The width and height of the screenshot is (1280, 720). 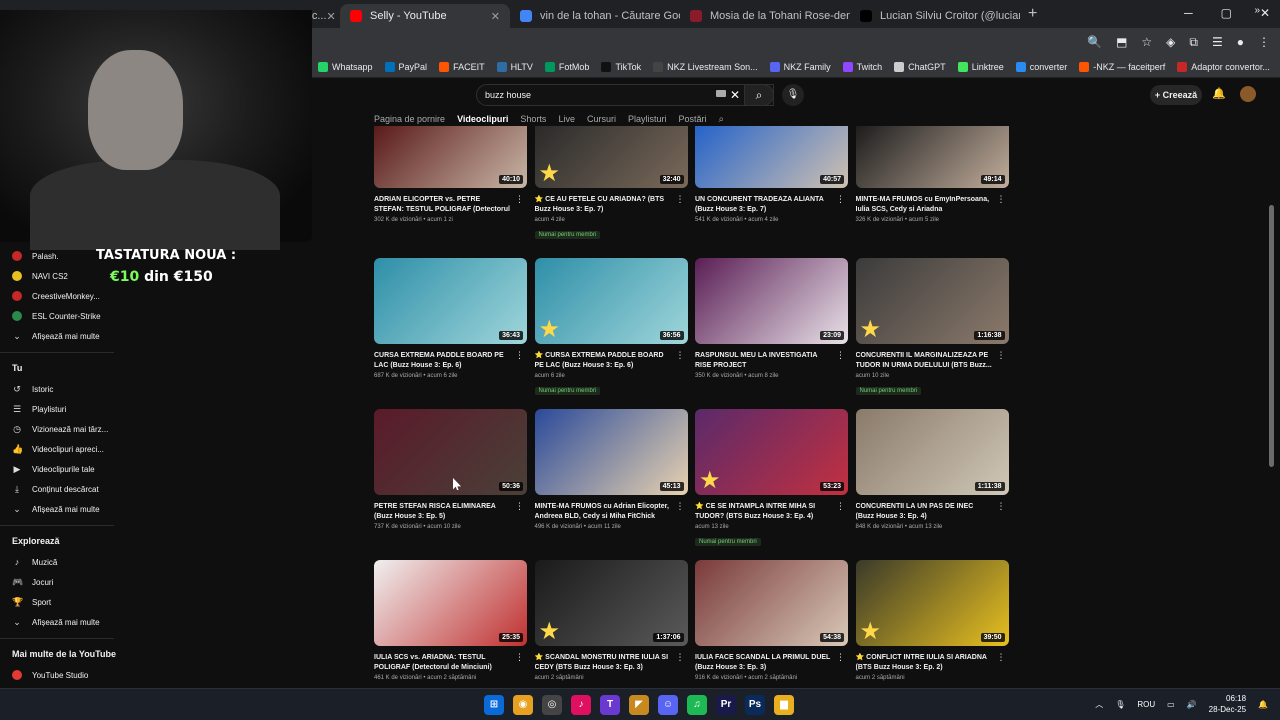 What do you see at coordinates (771, 452) in the screenshot?
I see `video-thumbnail: ★ 53:23` at bounding box center [771, 452].